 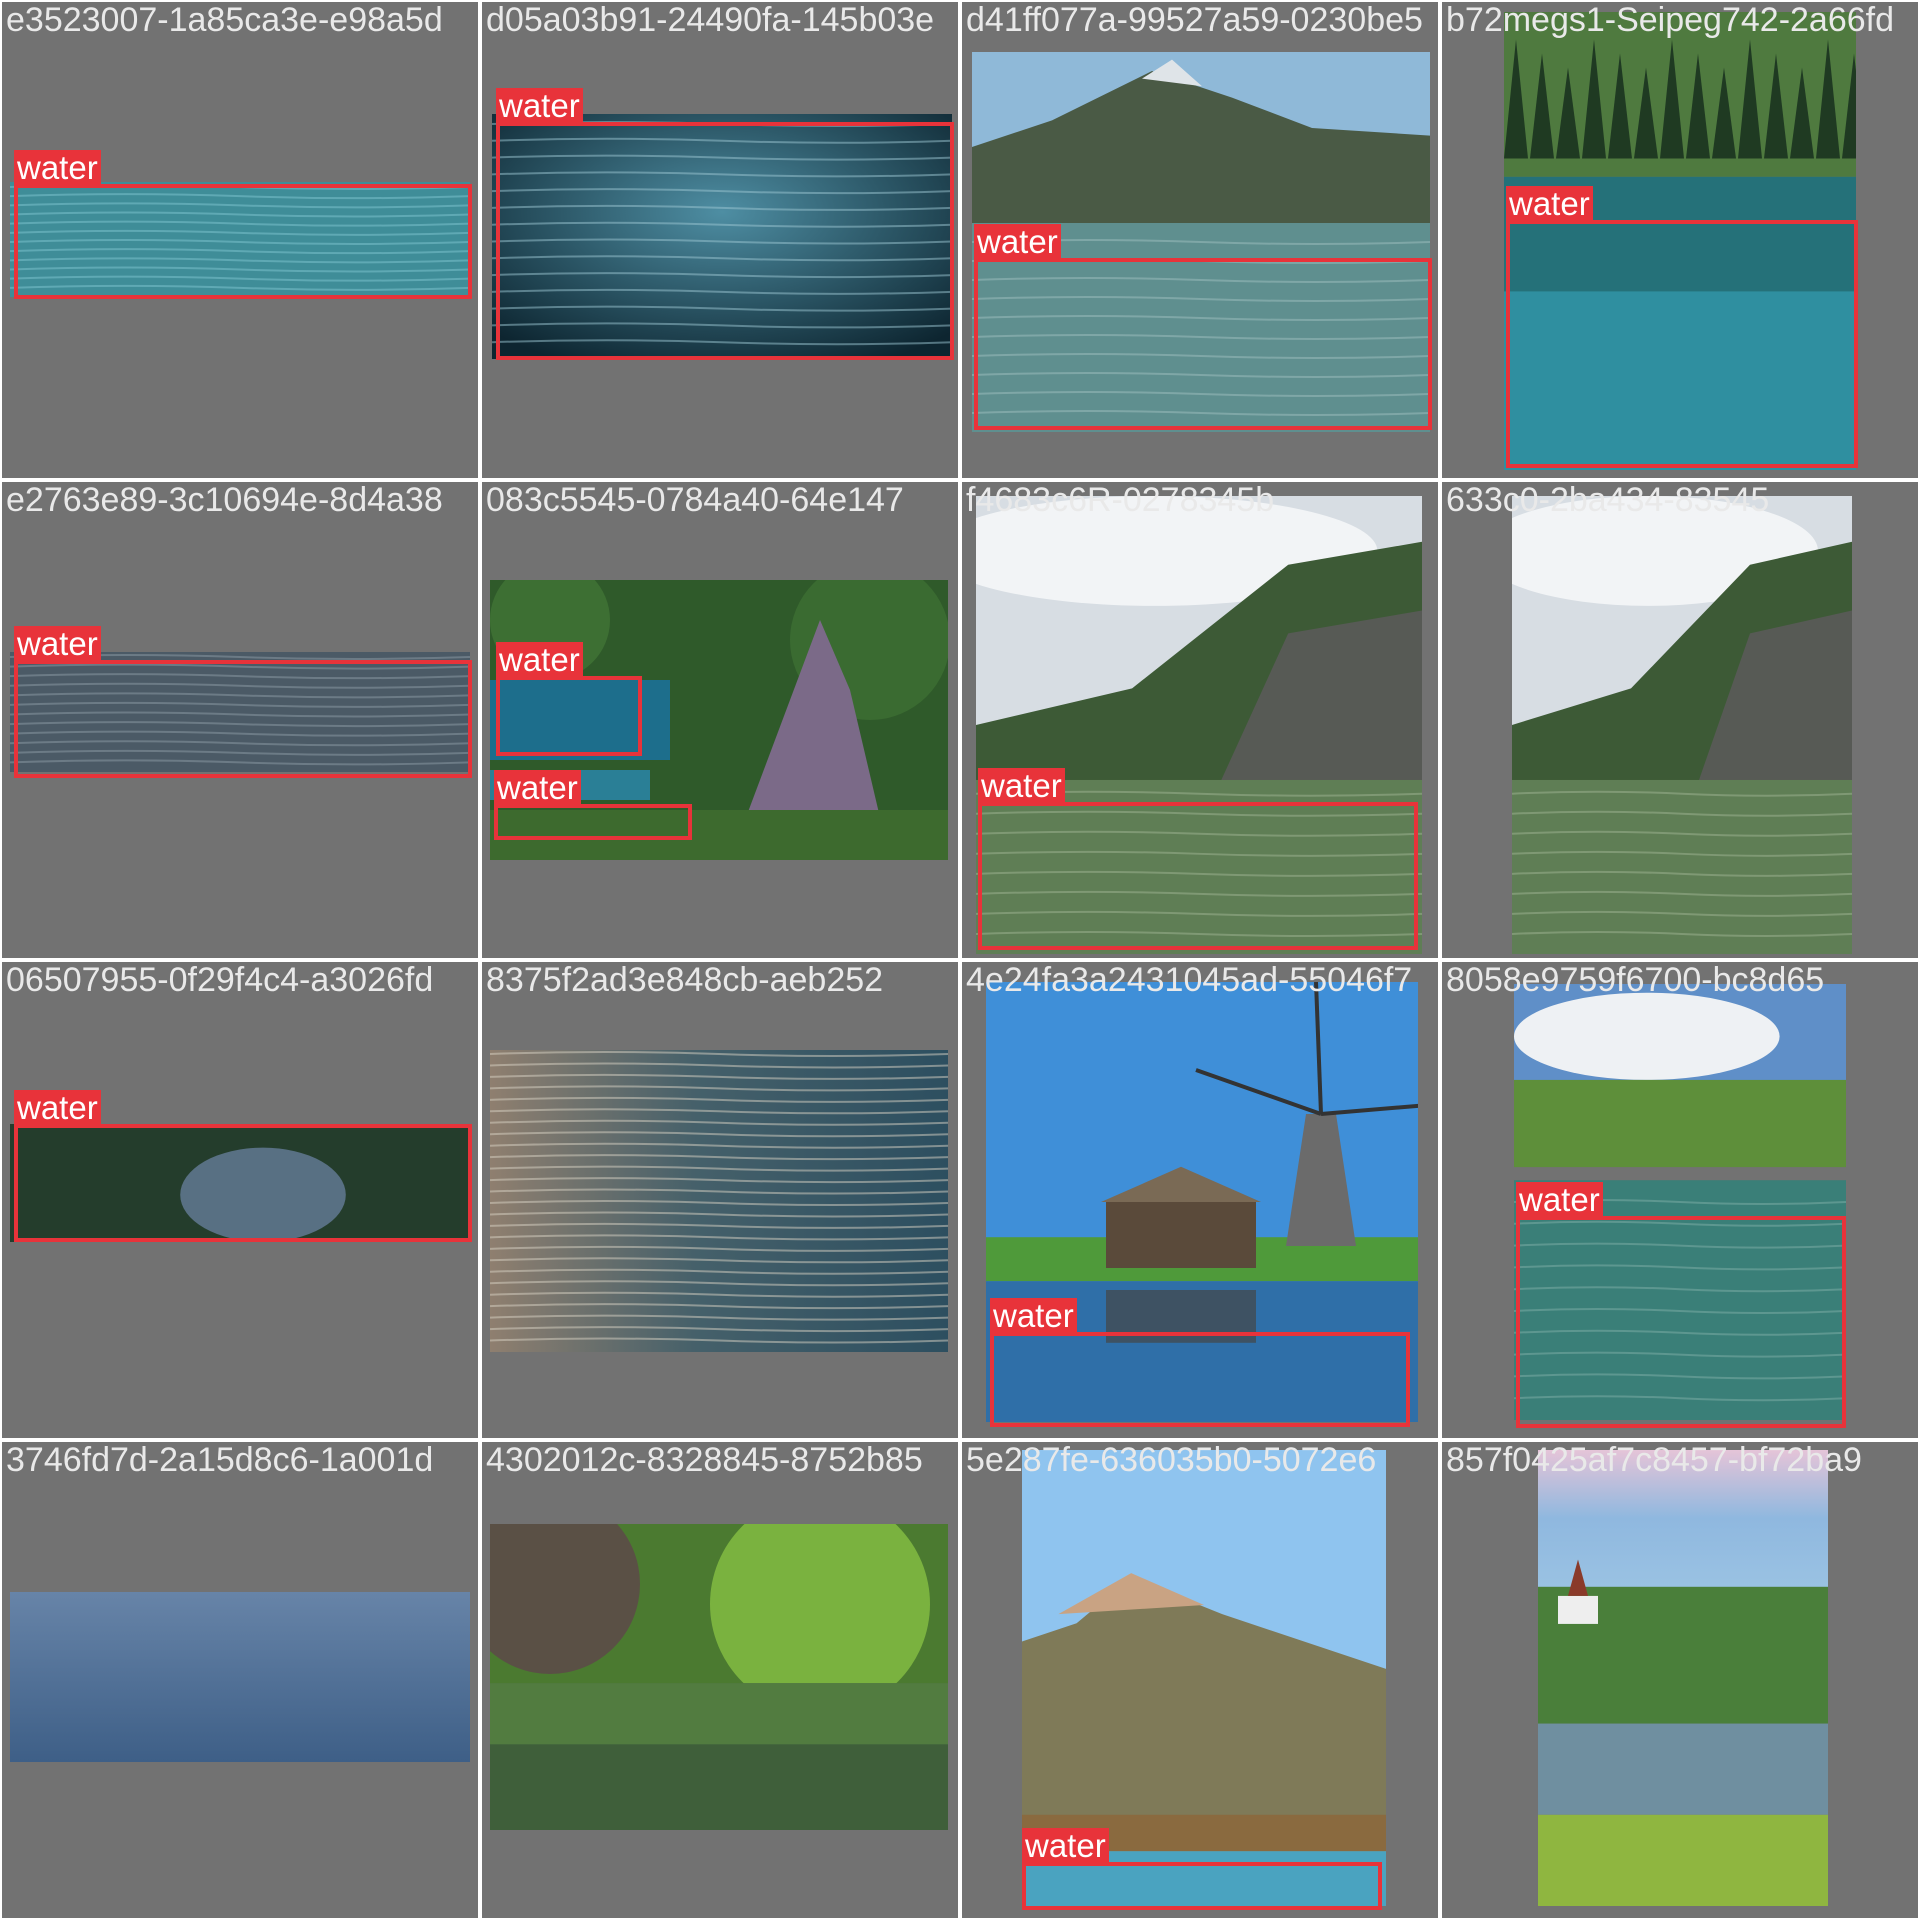 What do you see at coordinates (1200, 1680) in the screenshot?
I see `result-tile: 5e287fe-636035b0-5072e6 water` at bounding box center [1200, 1680].